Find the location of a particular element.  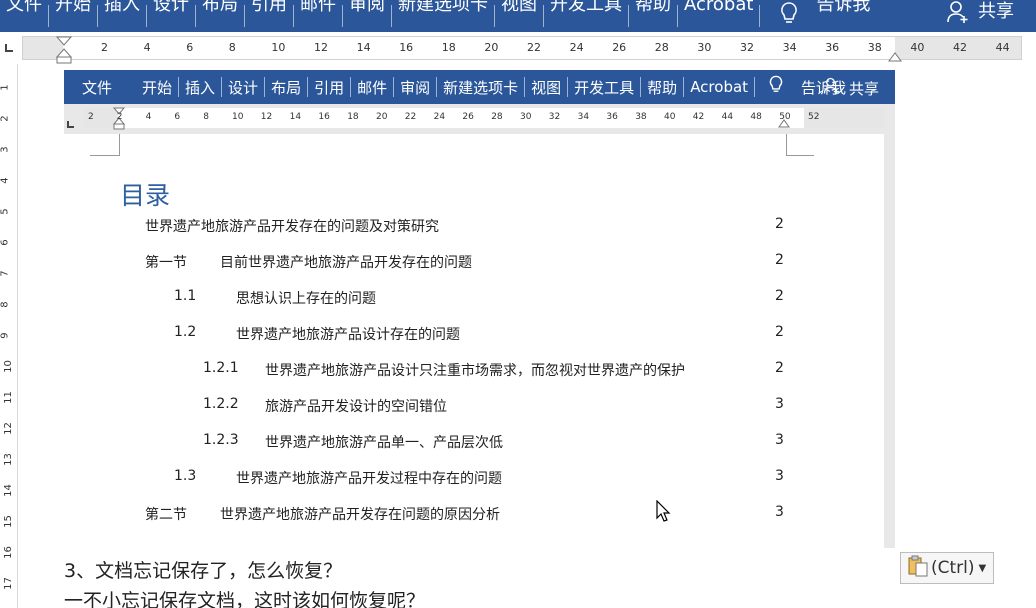

toc-entry: 1.2.3 世界遗产地旅游产品单一、产品层次低 3 is located at coordinates (474, 444).